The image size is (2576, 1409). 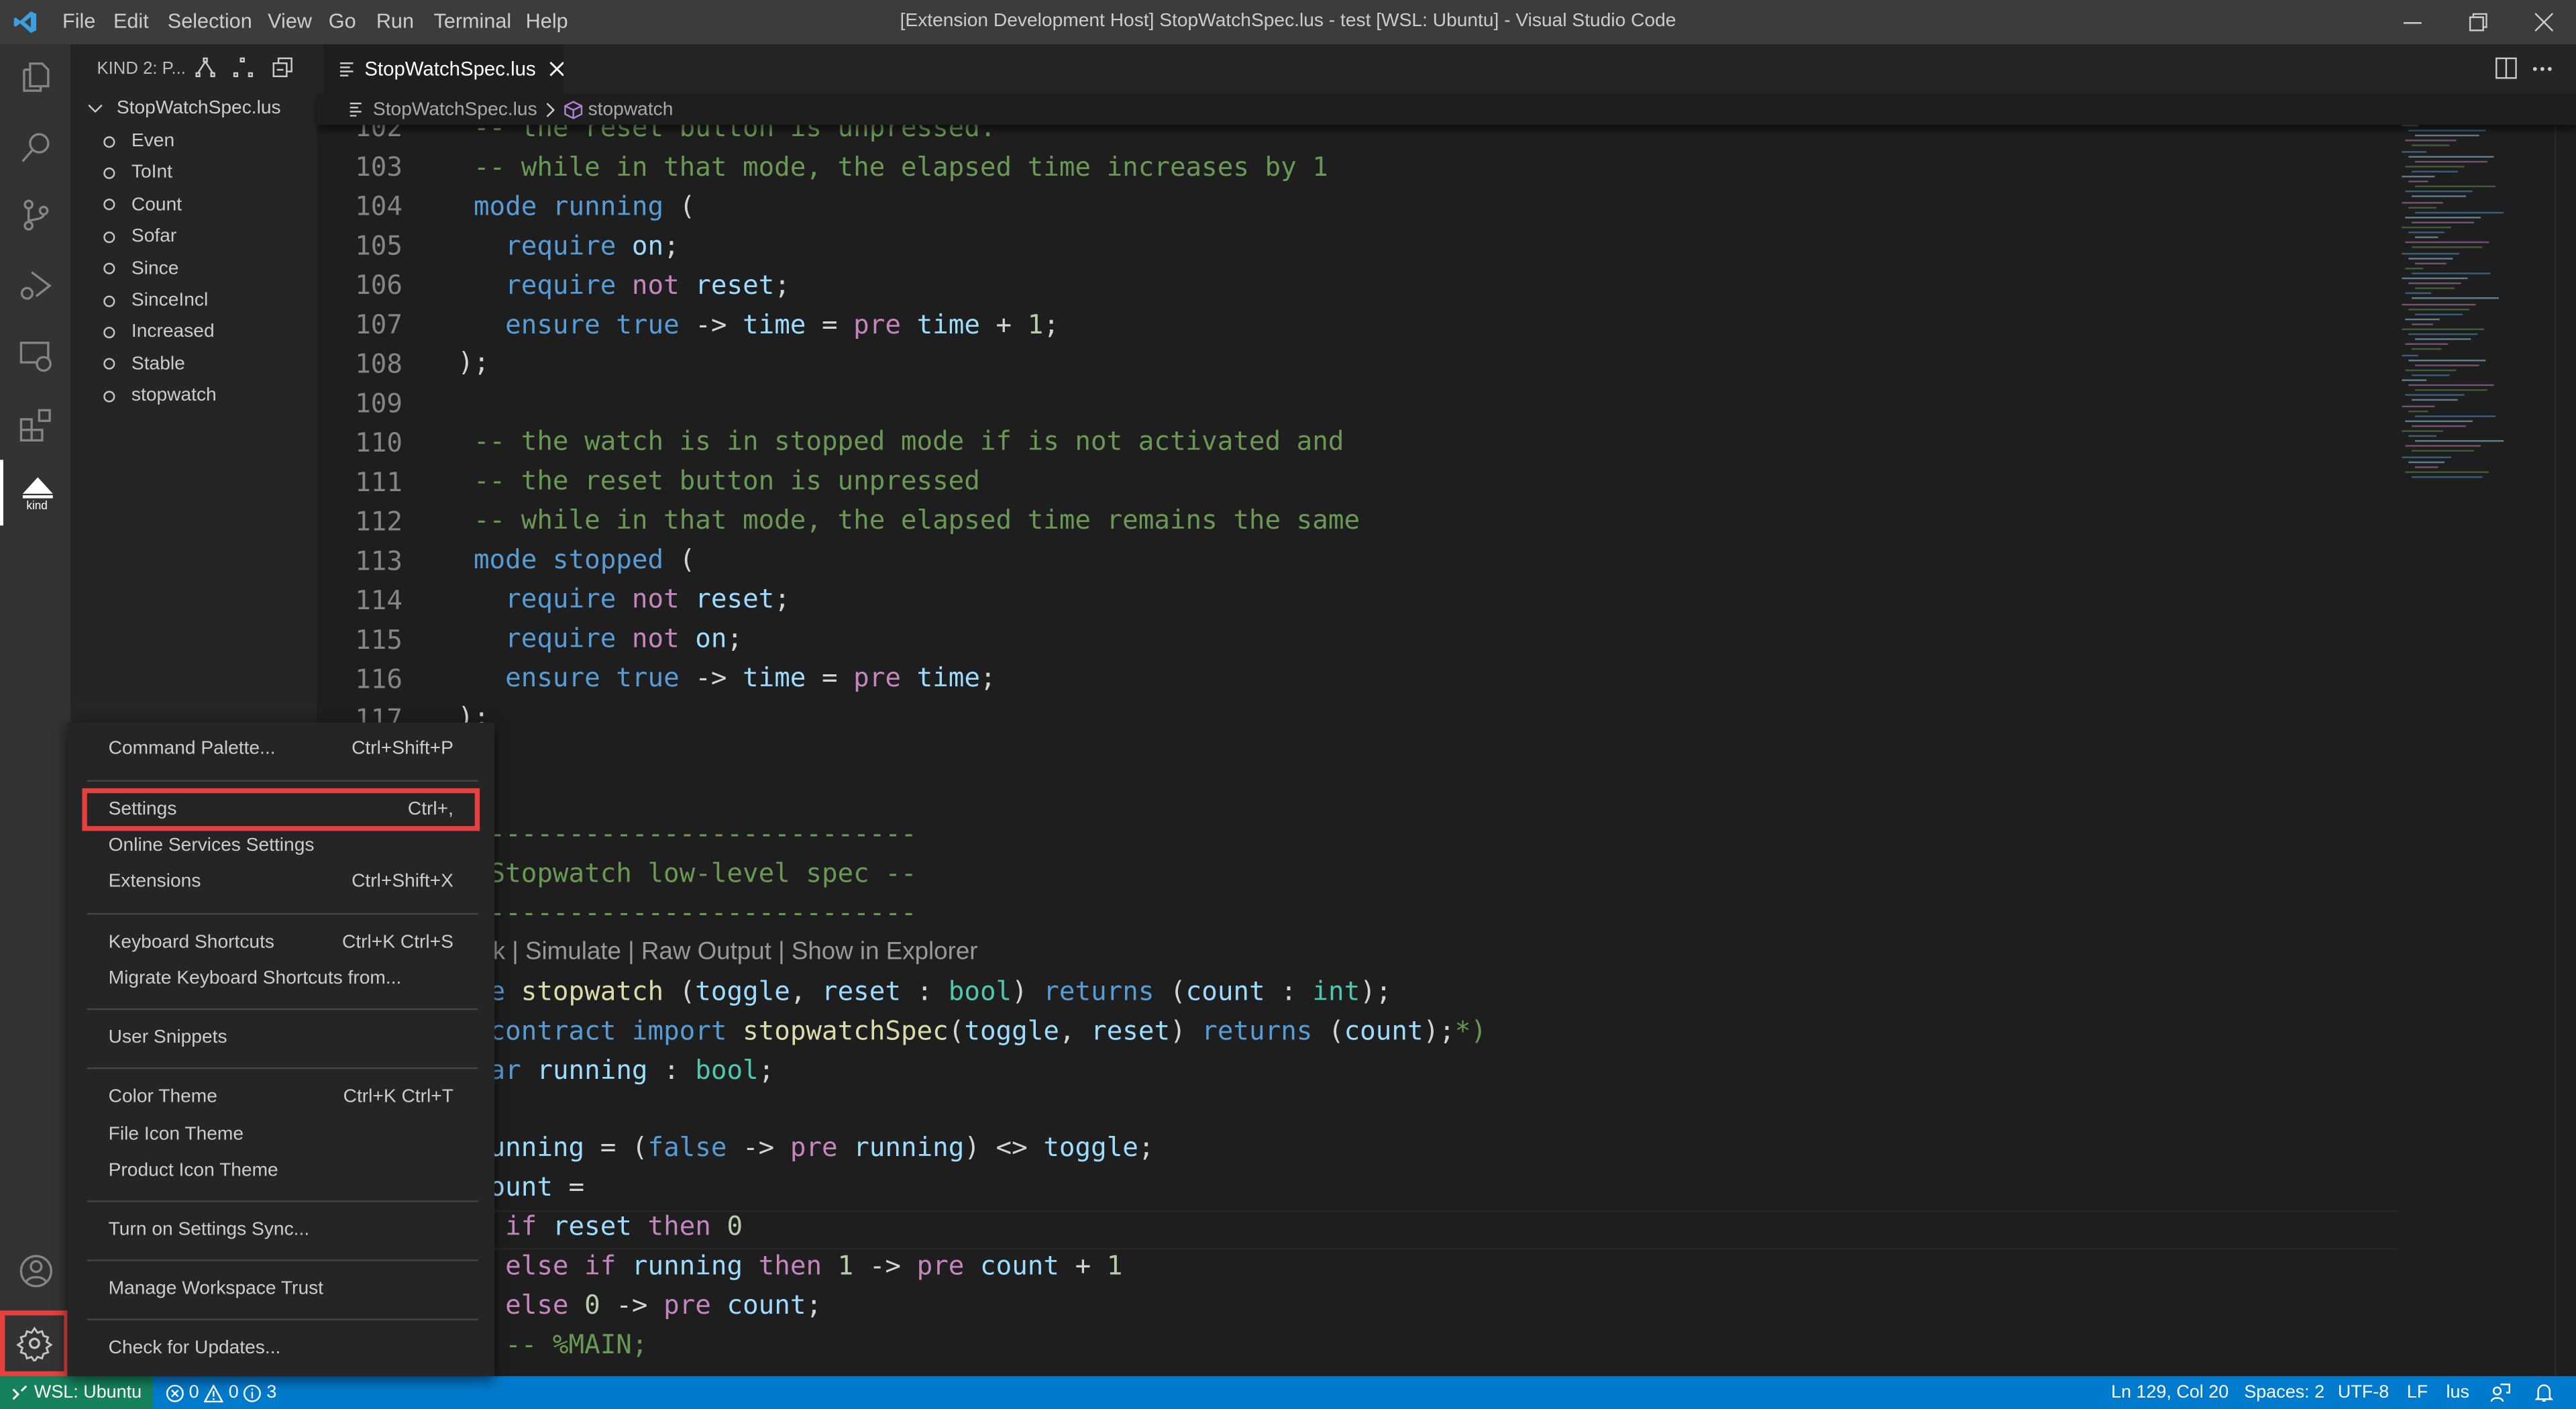 I want to click on close-window-button, so click(x=2543, y=22).